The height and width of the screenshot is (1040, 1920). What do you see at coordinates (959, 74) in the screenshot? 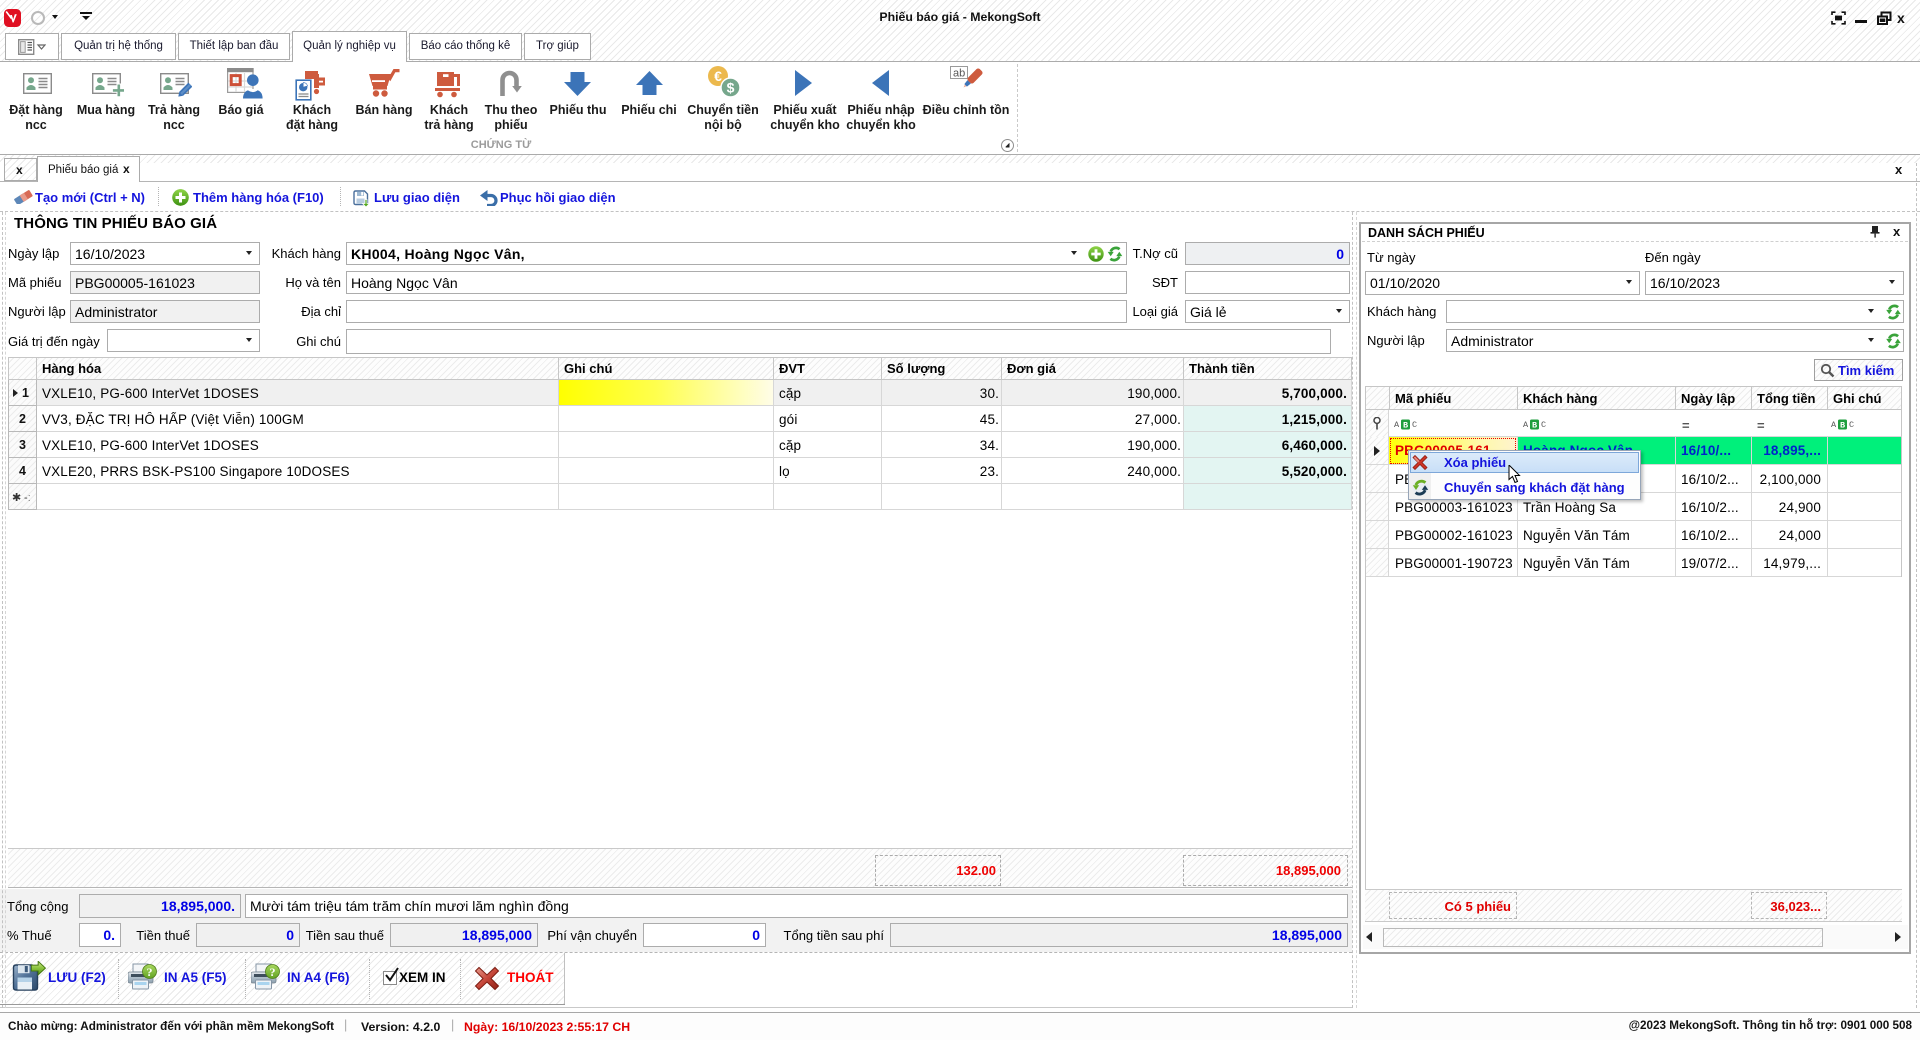
I see `svg-text: ab` at bounding box center [959, 74].